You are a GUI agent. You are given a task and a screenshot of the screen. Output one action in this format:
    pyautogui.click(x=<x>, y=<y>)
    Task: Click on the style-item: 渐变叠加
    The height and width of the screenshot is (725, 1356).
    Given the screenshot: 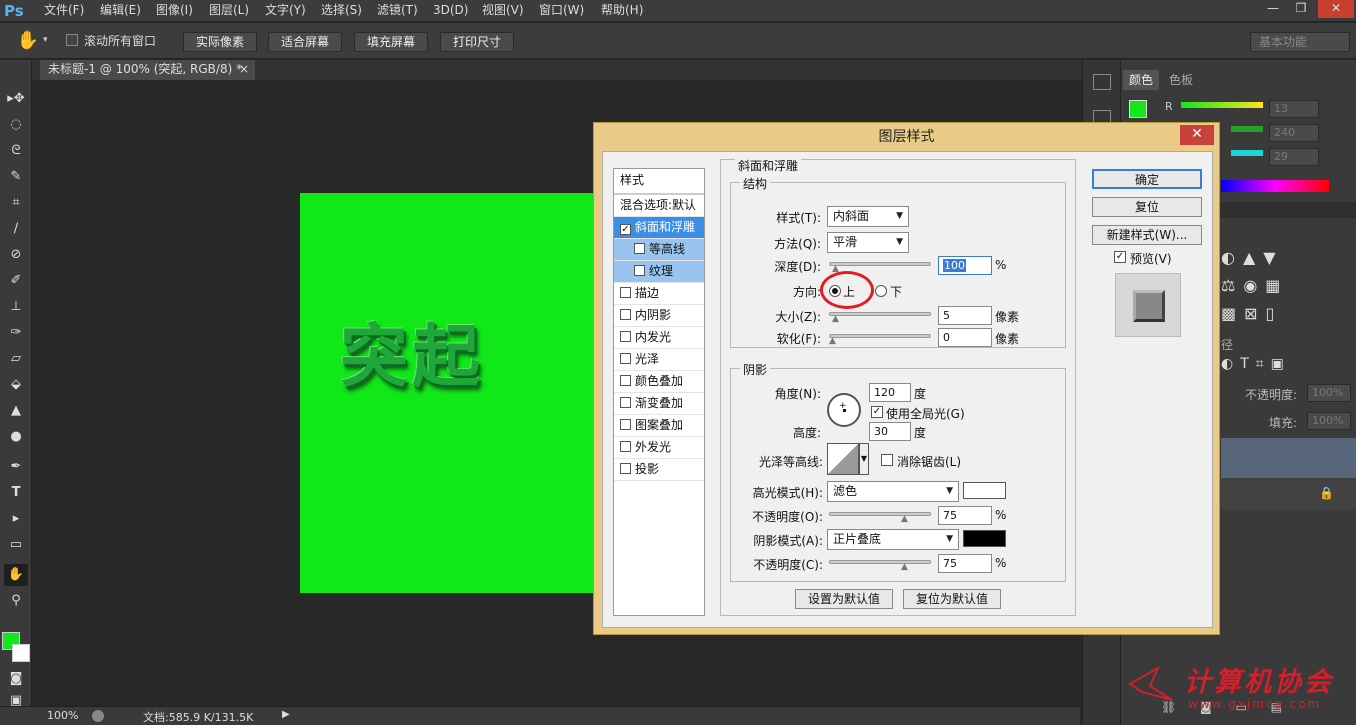 What is the action you would take?
    pyautogui.click(x=659, y=404)
    